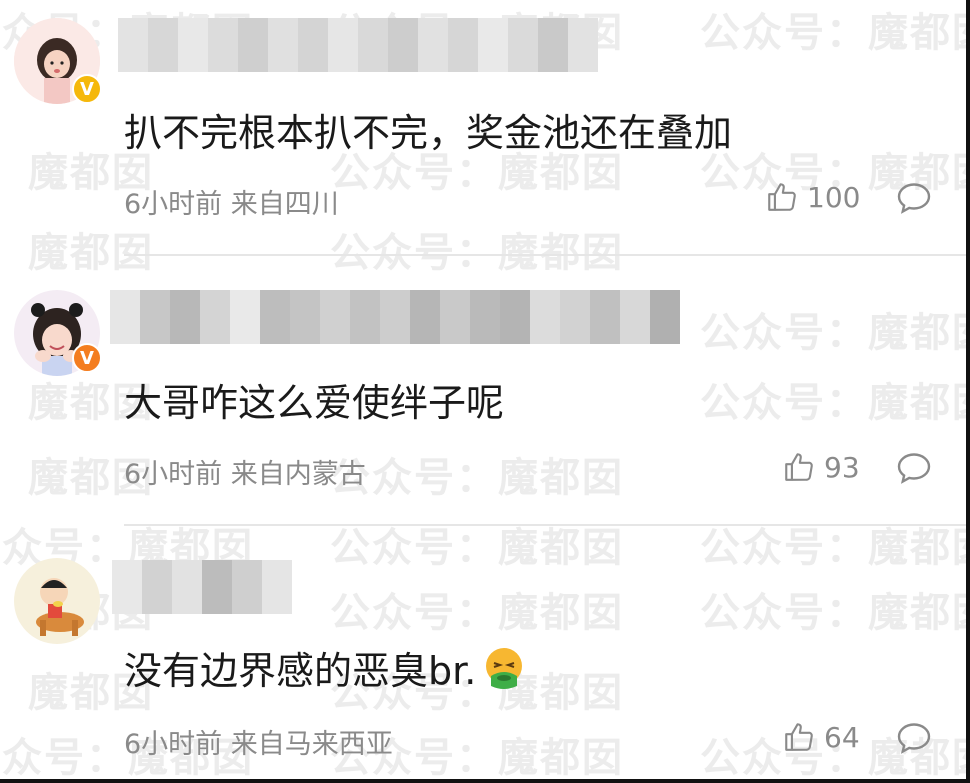  I want to click on like-button: 93, so click(821, 467).